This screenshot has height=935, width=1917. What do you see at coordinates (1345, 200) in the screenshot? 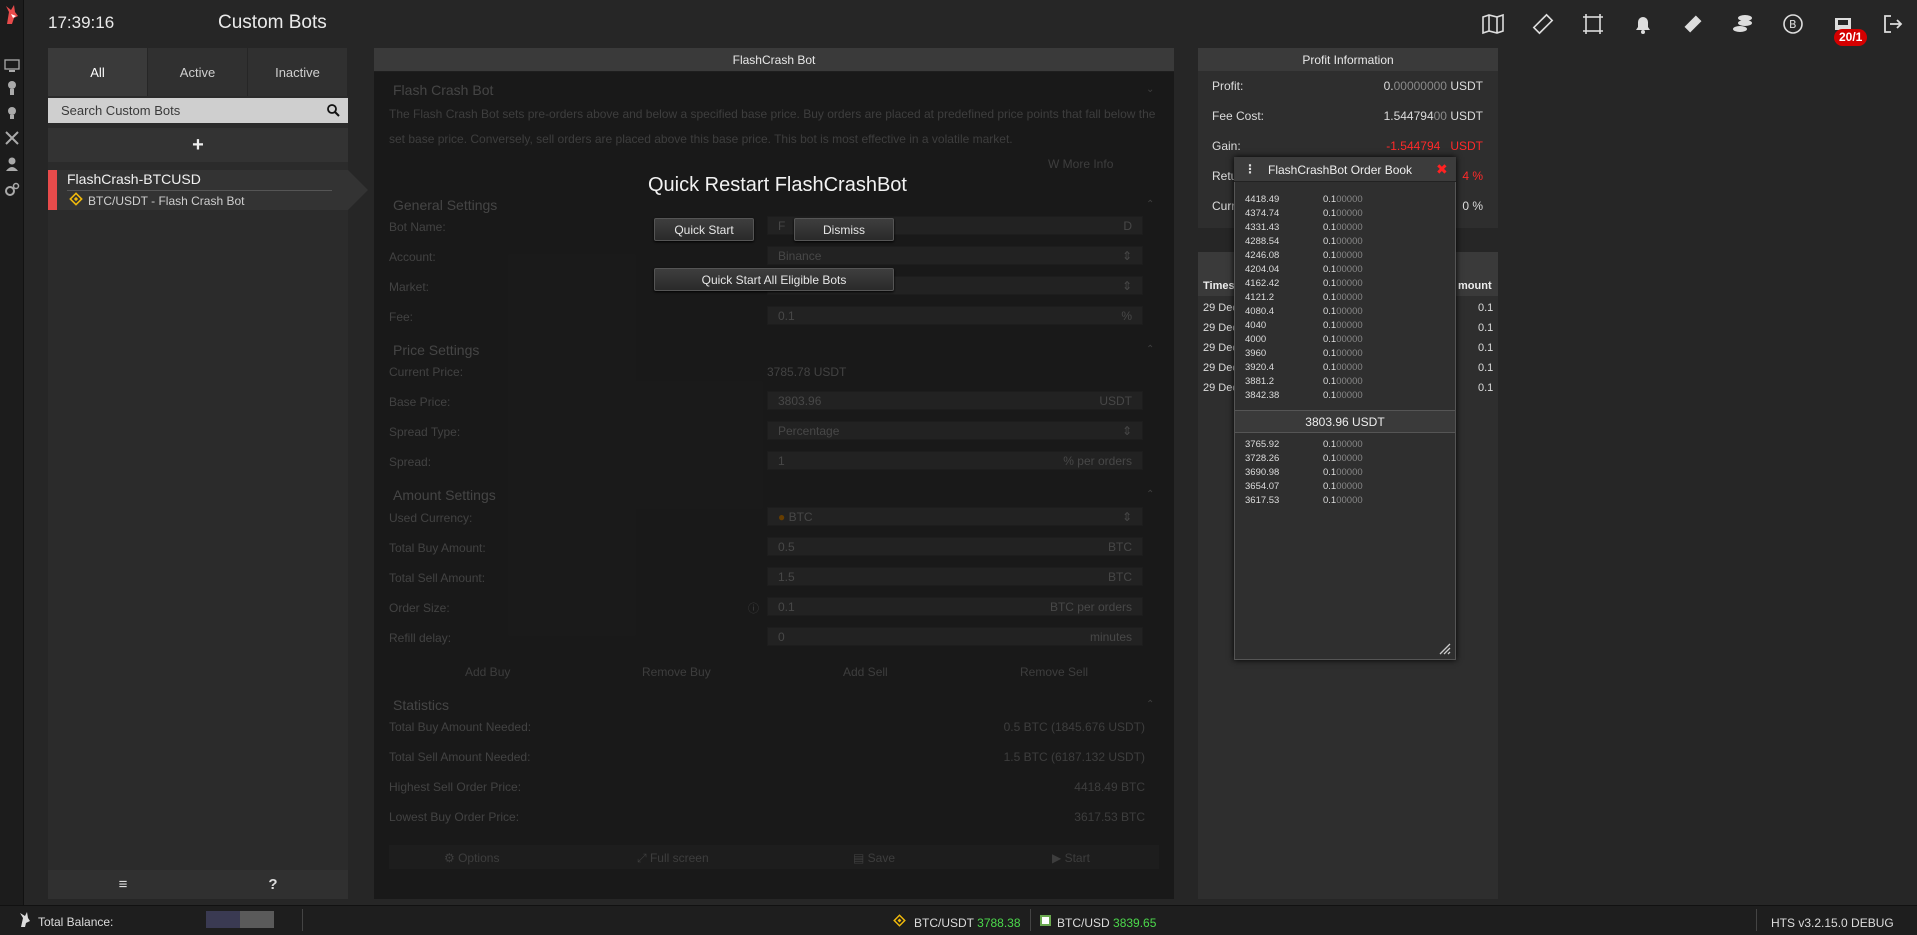
I see `order-book-row: 4418.49 0.100000` at bounding box center [1345, 200].